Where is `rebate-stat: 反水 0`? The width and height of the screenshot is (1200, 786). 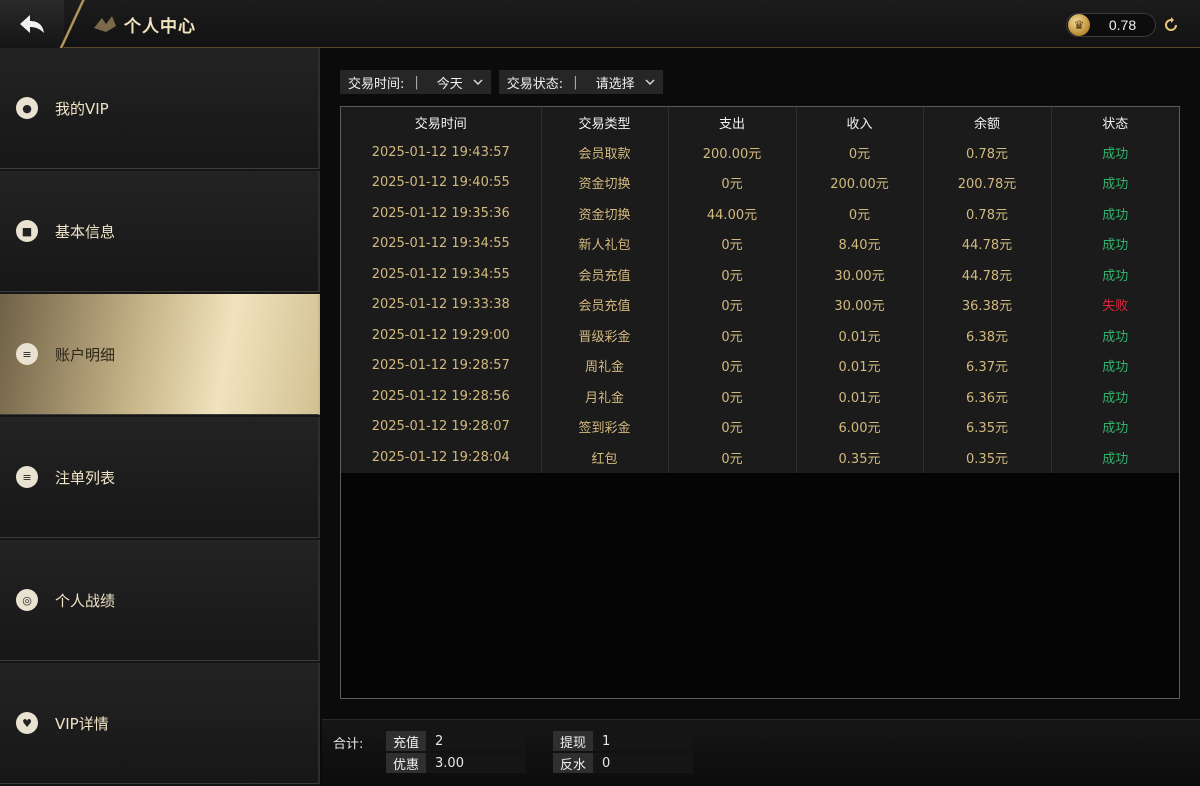
rebate-stat: 反水 0 is located at coordinates (623, 763).